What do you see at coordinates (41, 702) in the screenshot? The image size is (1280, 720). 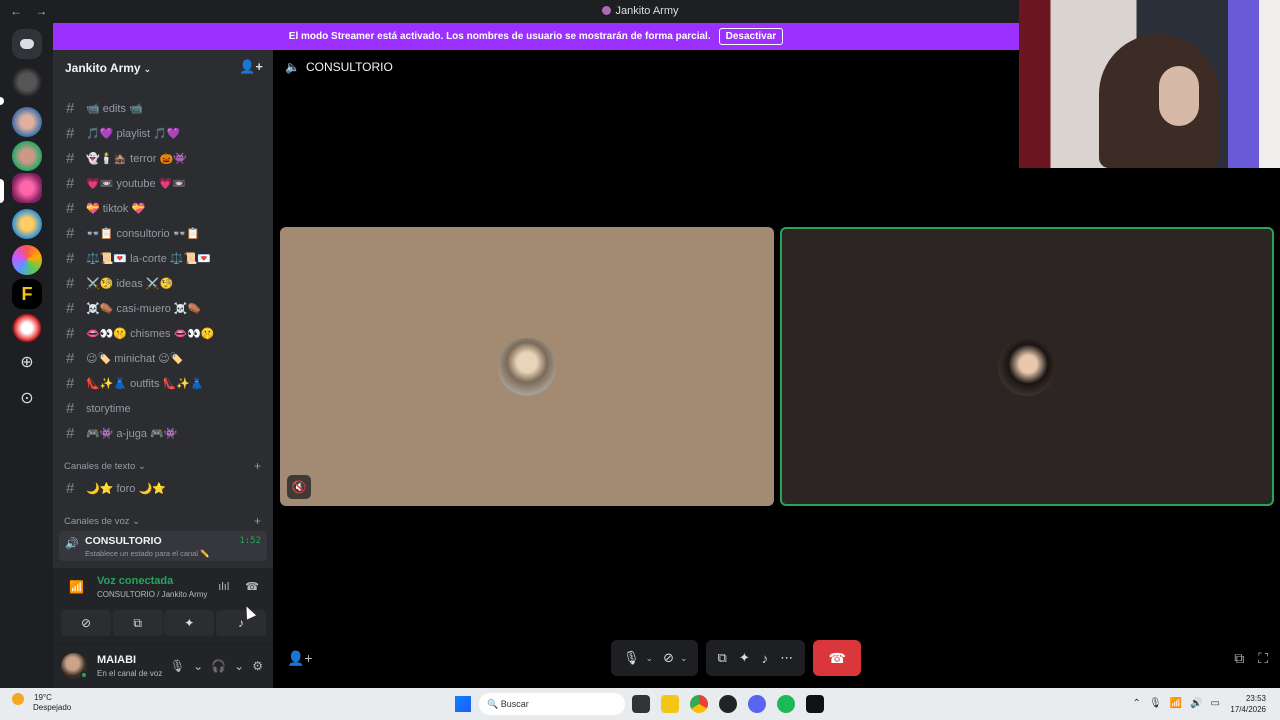 I see `weather-widget: 19°C Despejado` at bounding box center [41, 702].